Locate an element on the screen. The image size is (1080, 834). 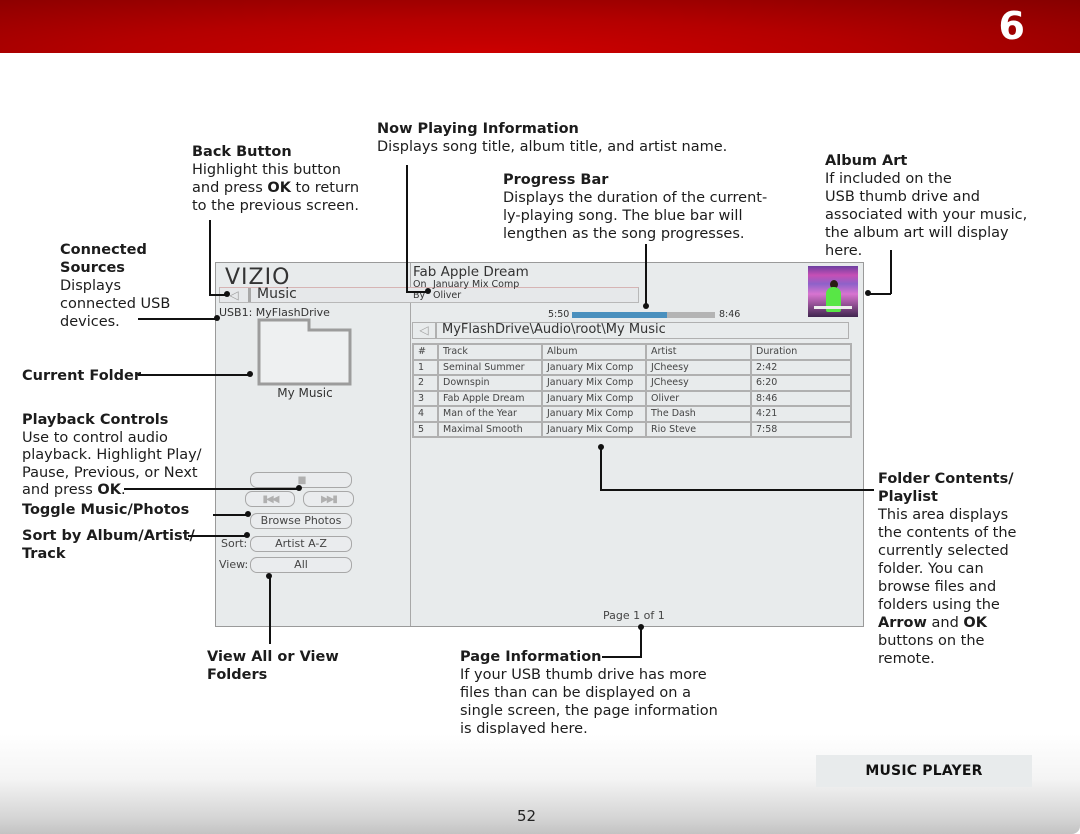
callout-line: devices. is located at coordinates (90, 322).